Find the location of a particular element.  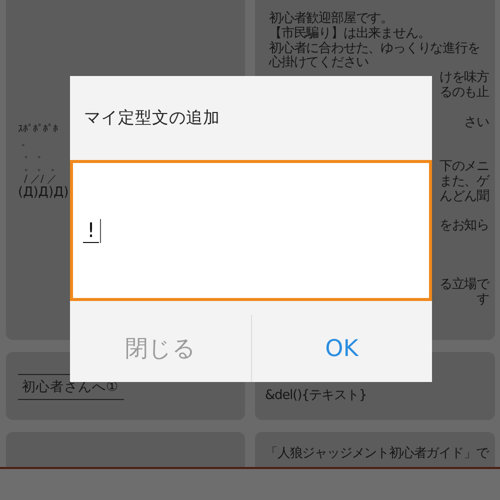

rule-text: 下のメニ is located at coordinates (464, 167).